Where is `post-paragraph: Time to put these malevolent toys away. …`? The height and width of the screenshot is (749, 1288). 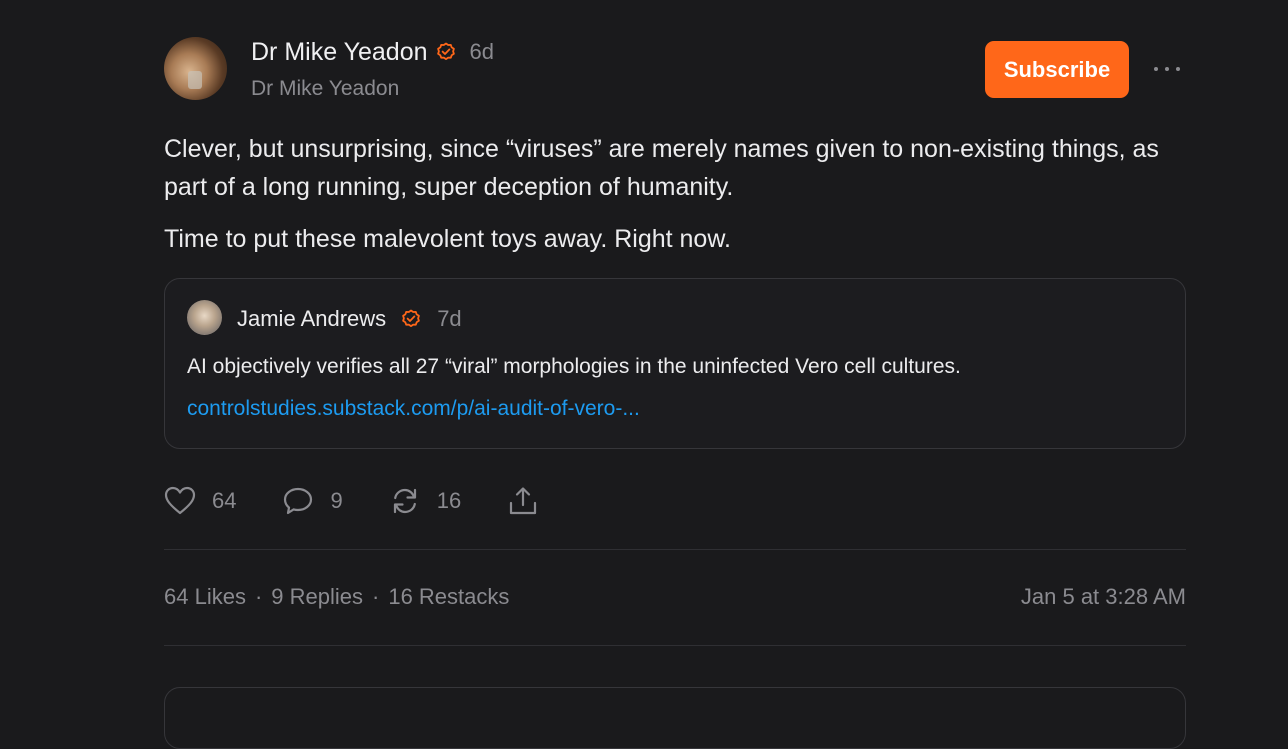 post-paragraph: Time to put these malevolent toys away. … is located at coordinates (447, 239).